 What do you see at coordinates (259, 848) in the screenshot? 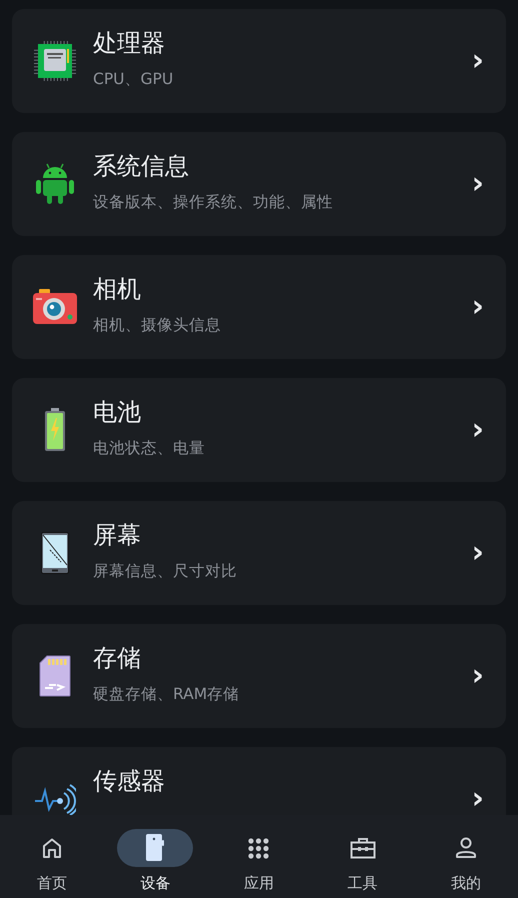
I see `apps-grid-icon` at bounding box center [259, 848].